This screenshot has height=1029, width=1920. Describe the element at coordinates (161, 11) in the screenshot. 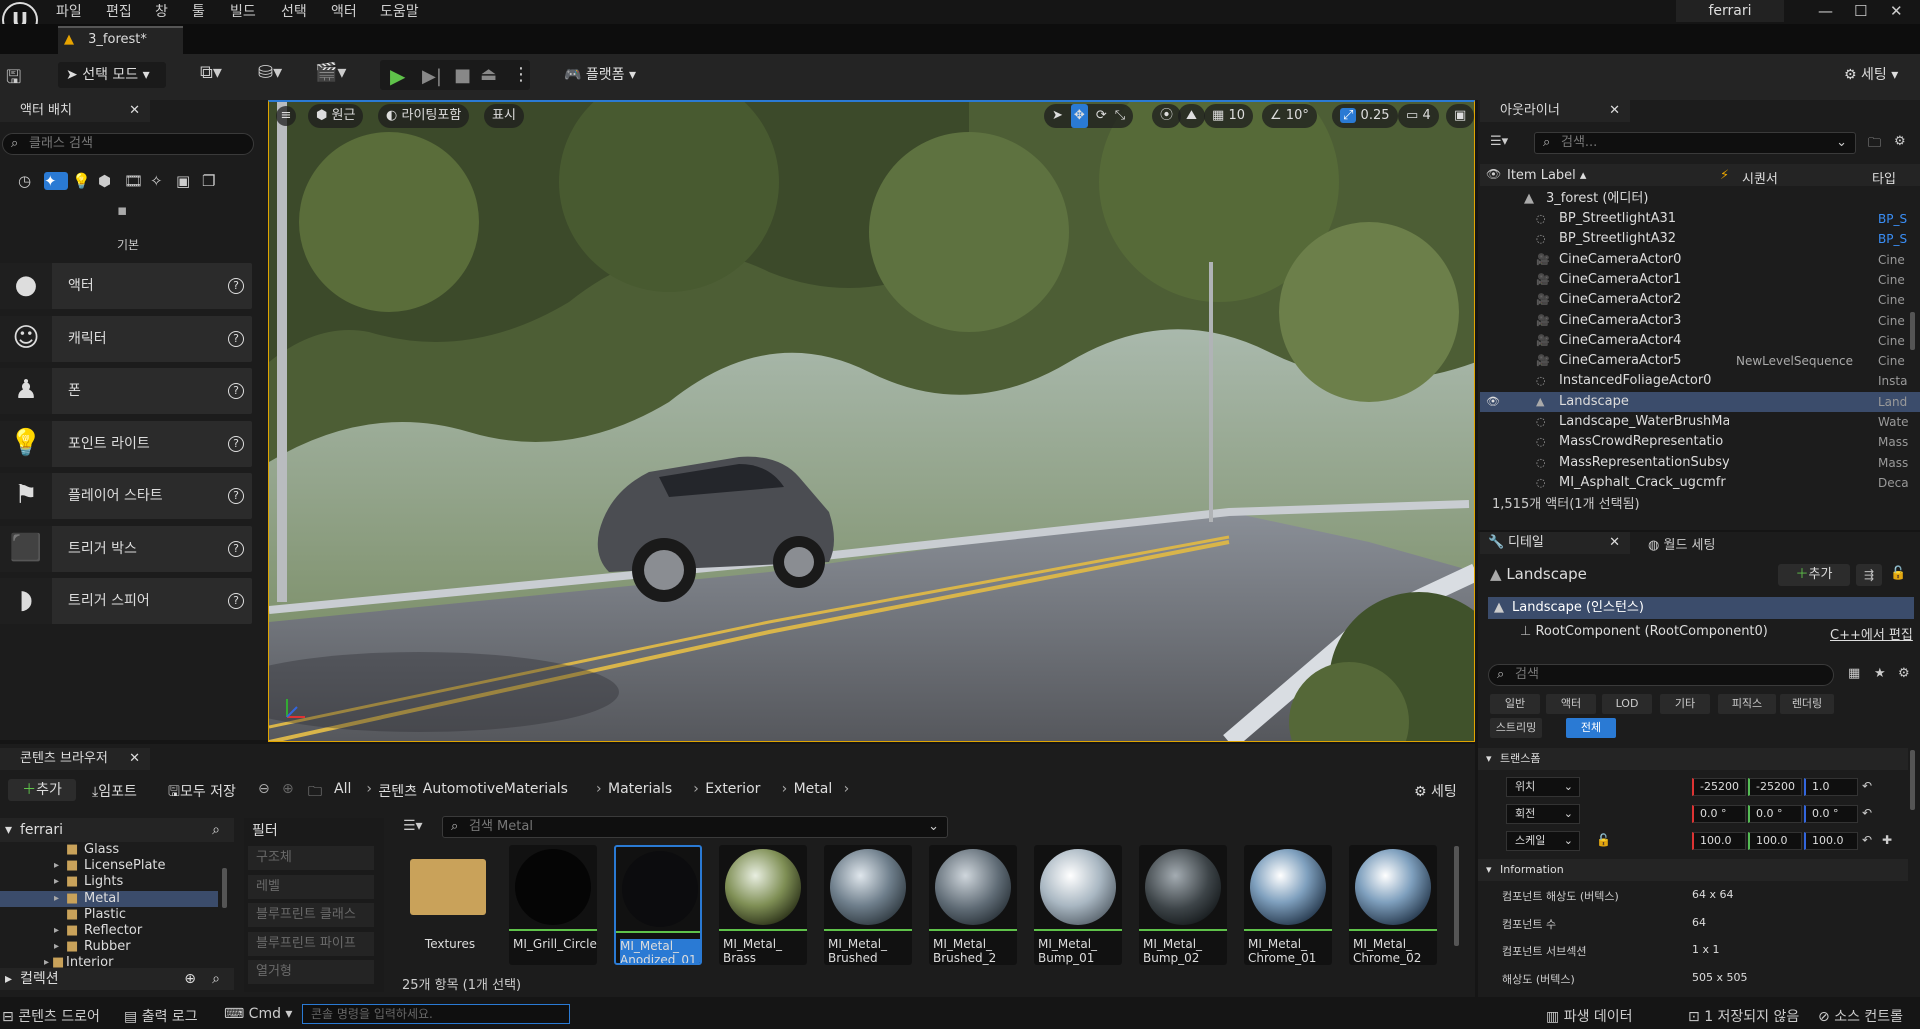

I see `menu-window: 창` at that location.